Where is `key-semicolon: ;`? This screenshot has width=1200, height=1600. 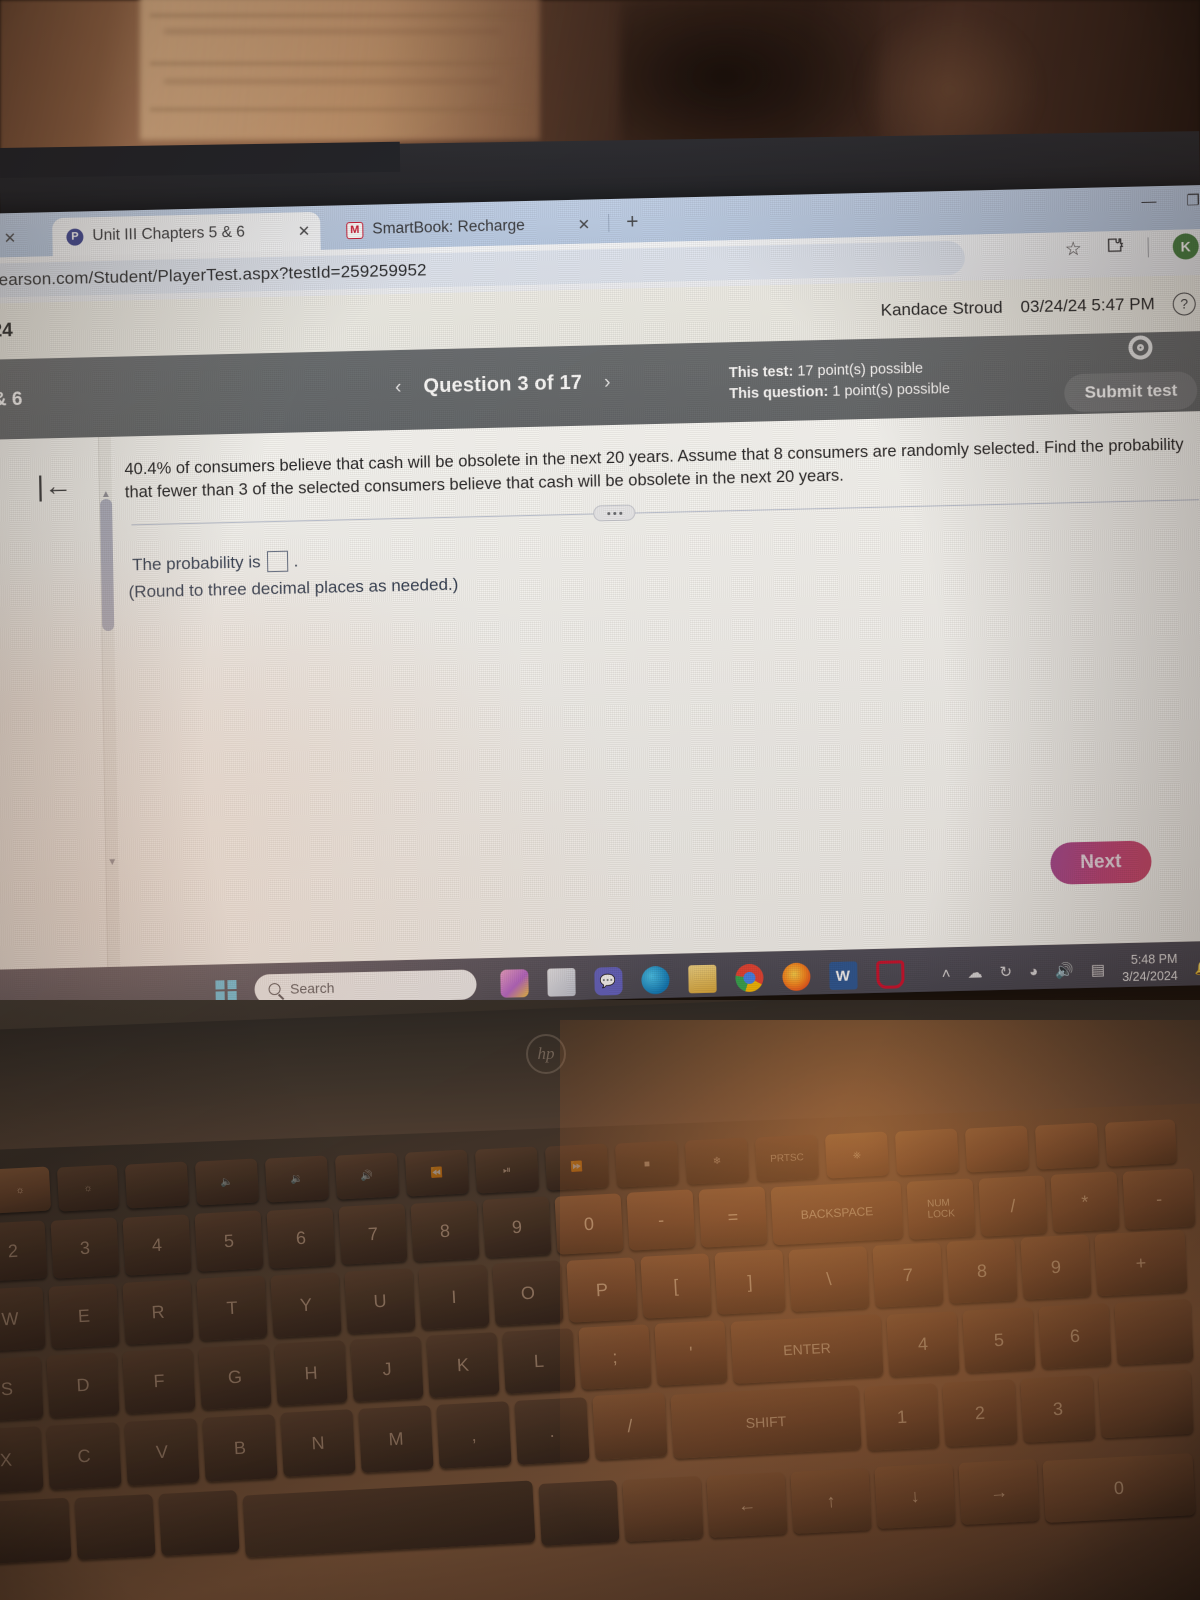 key-semicolon: ; is located at coordinates (615, 1357).